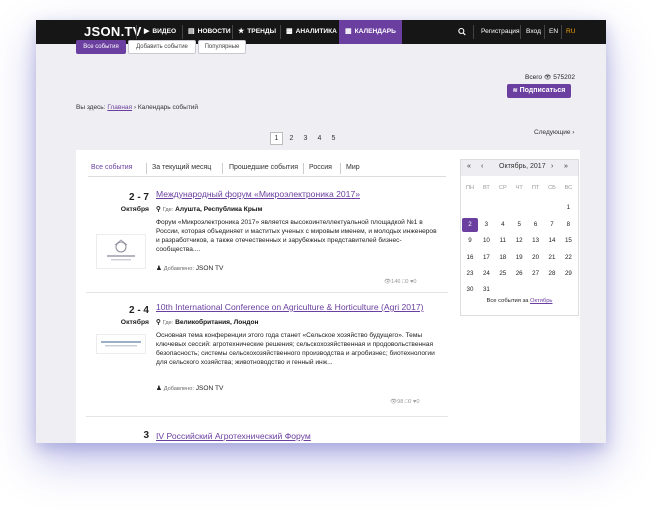 This screenshot has height=511, width=659. What do you see at coordinates (568, 274) in the screenshot?
I see `calendar-day: 29` at bounding box center [568, 274].